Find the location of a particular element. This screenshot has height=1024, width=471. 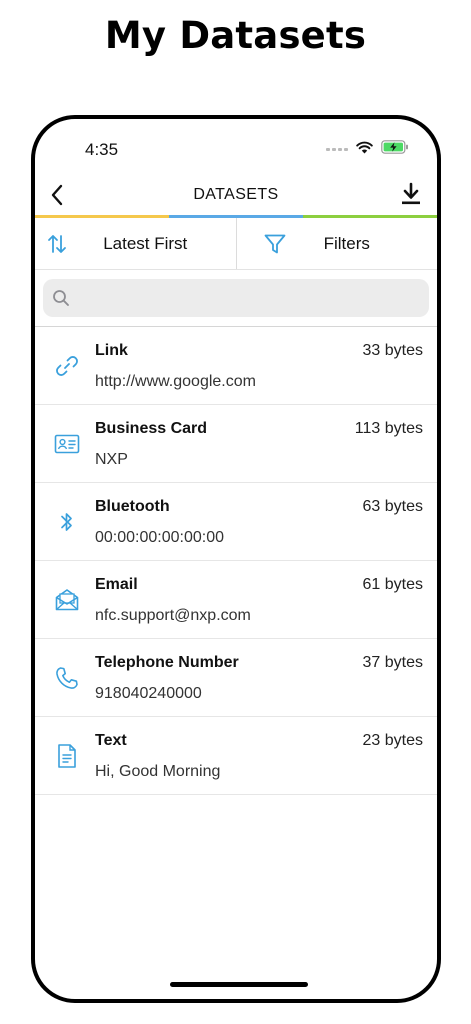

dataset-row-telephone: Telephone Number 918040240000 37 bytes is located at coordinates (236, 678).